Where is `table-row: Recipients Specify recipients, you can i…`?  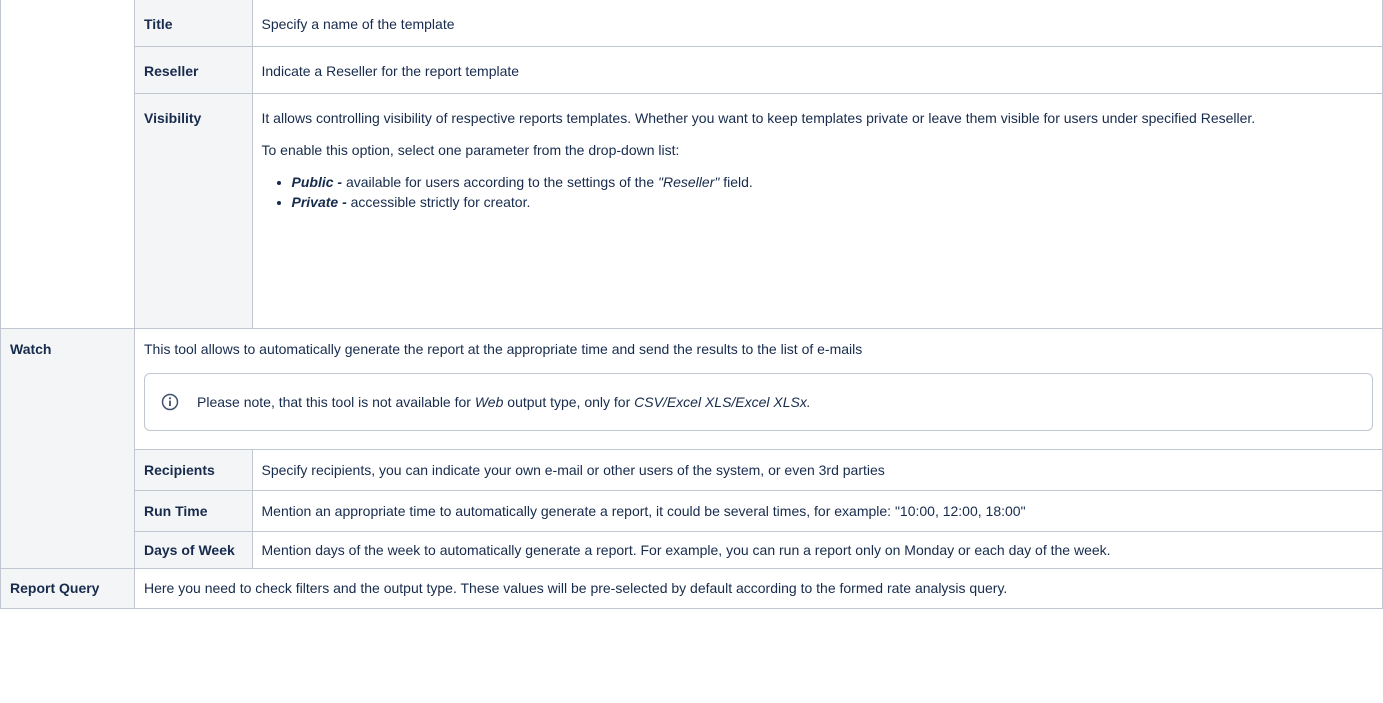
table-row: Recipients Specify recipients, you can i… is located at coordinates (758, 470).